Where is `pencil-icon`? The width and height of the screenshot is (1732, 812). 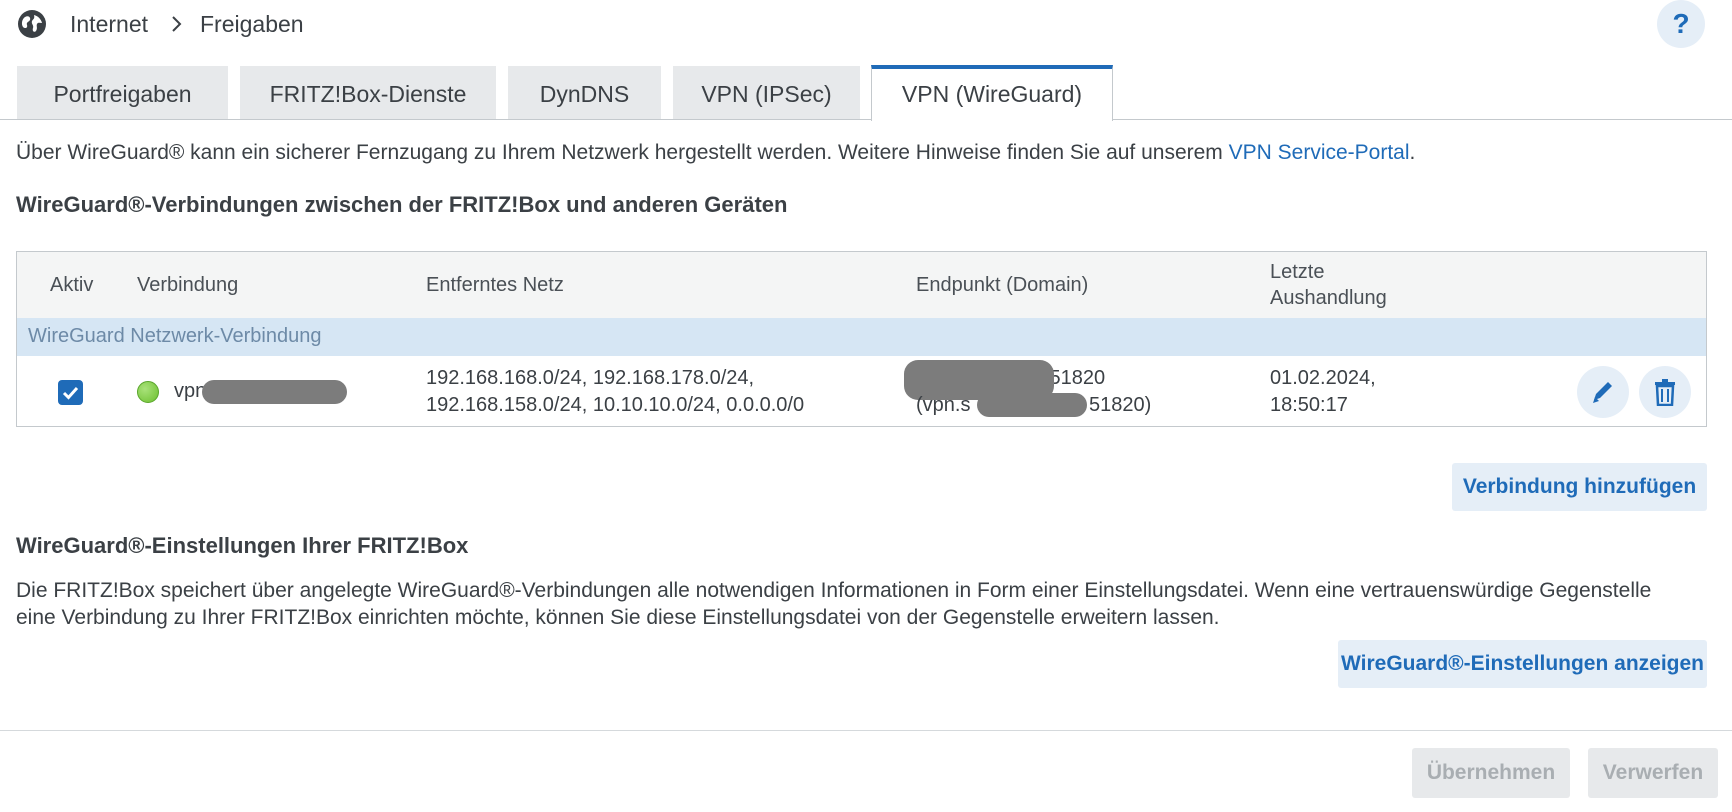
pencil-icon is located at coordinates (1602, 392).